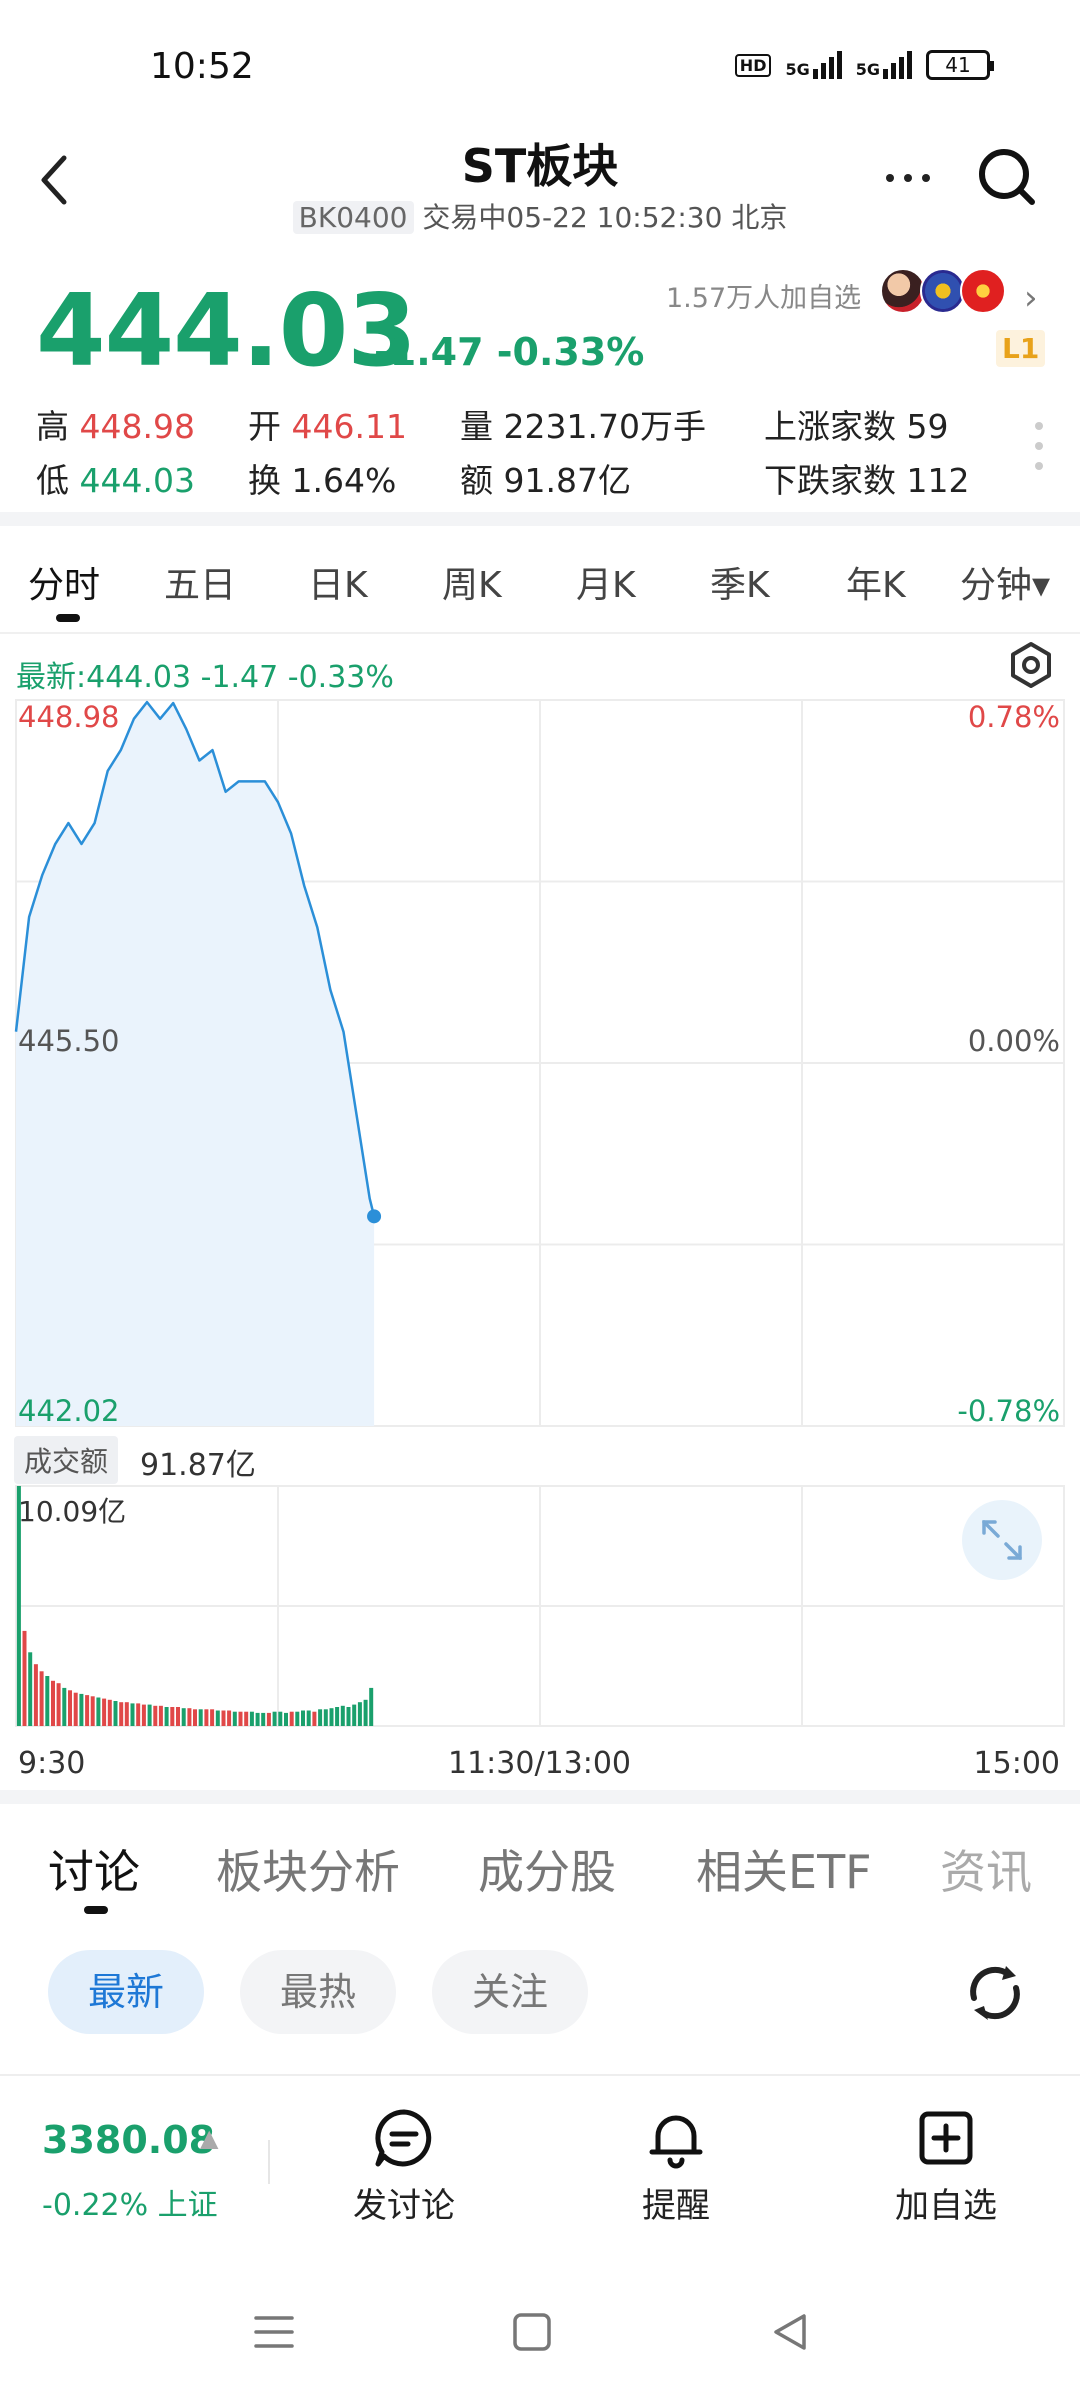 The height and width of the screenshot is (2400, 1080). I want to click on amount-value: 91.87亿, so click(198, 1465).